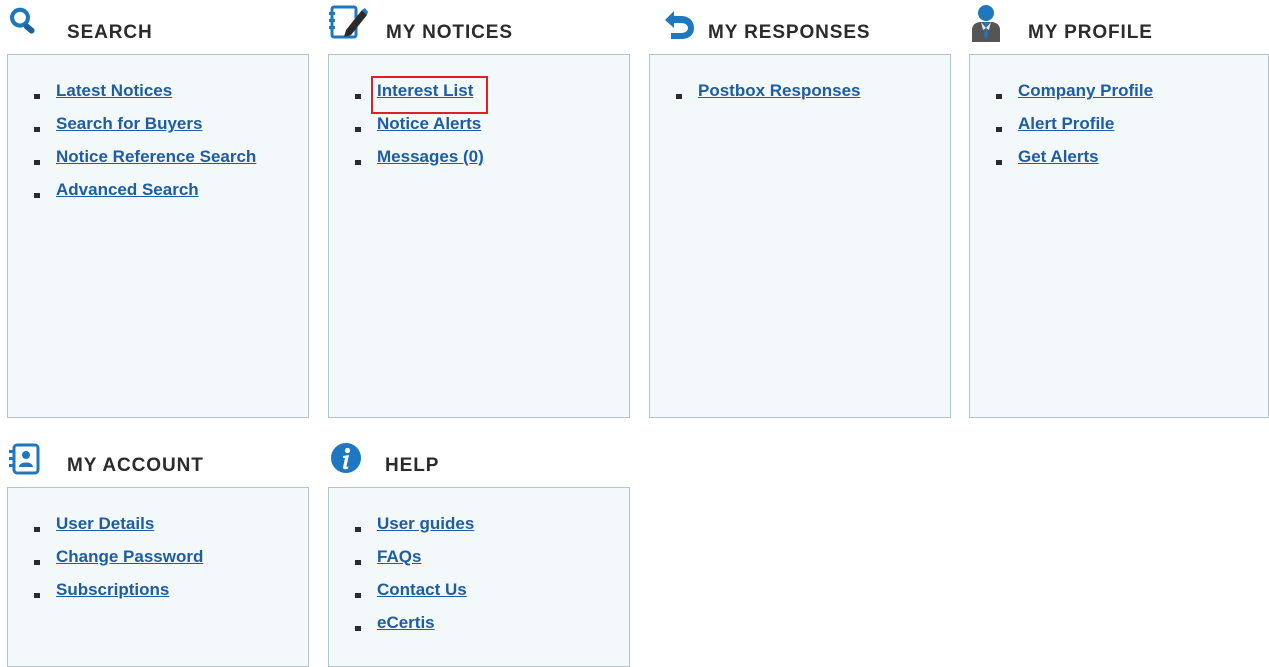  What do you see at coordinates (800, 236) in the screenshot?
I see `my-responses-links-box: Postbox Responses` at bounding box center [800, 236].